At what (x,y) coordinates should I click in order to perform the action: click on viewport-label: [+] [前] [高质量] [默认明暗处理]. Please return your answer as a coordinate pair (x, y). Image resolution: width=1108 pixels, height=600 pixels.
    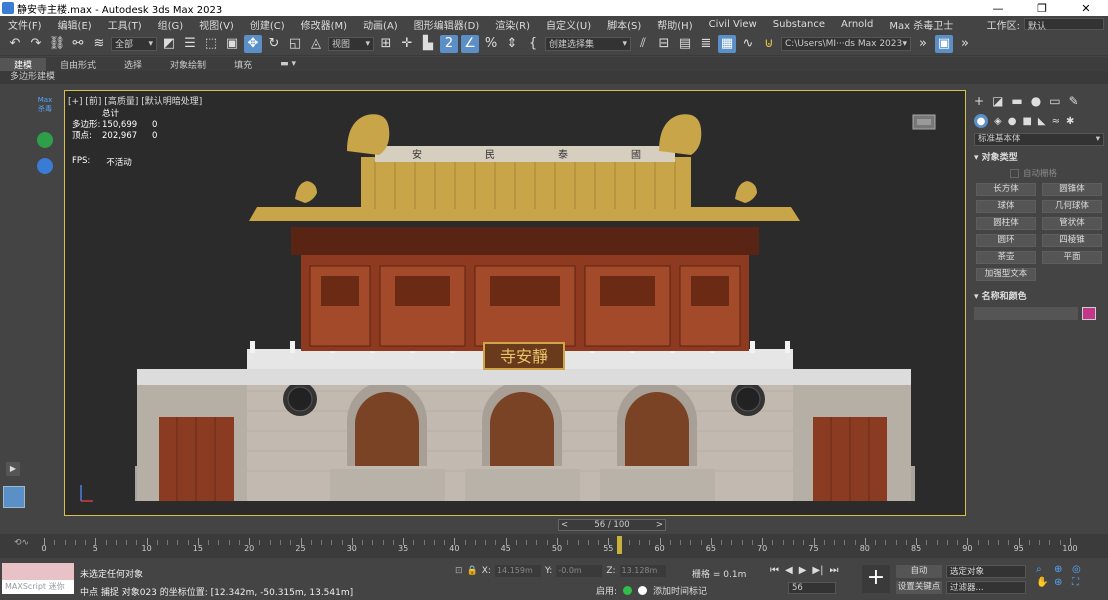
    Looking at the image, I should click on (135, 100).